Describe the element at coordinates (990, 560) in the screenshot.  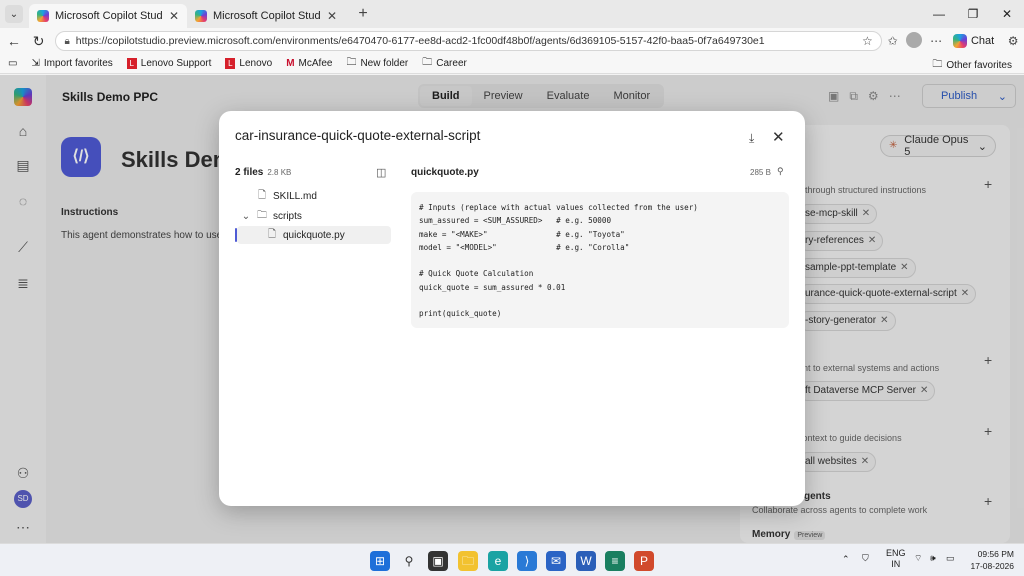
I see `system-clock: 09:56 PM 17-08-2026` at that location.